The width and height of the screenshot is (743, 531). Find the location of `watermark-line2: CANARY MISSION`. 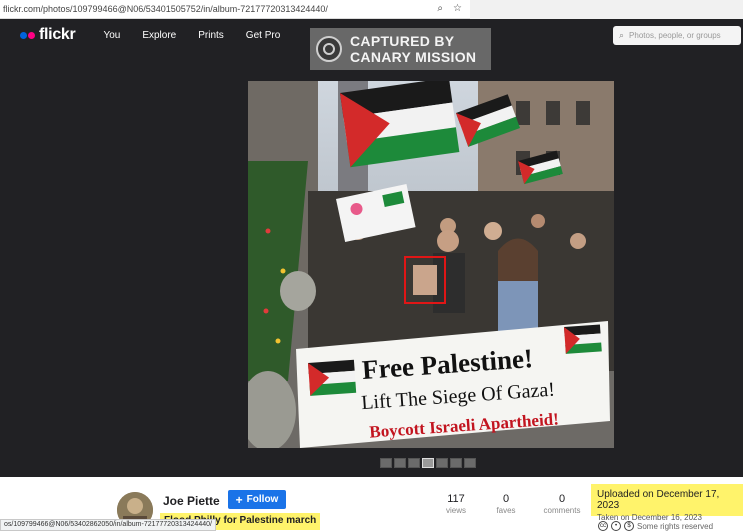

watermark-line2: CANARY MISSION is located at coordinates (413, 57).